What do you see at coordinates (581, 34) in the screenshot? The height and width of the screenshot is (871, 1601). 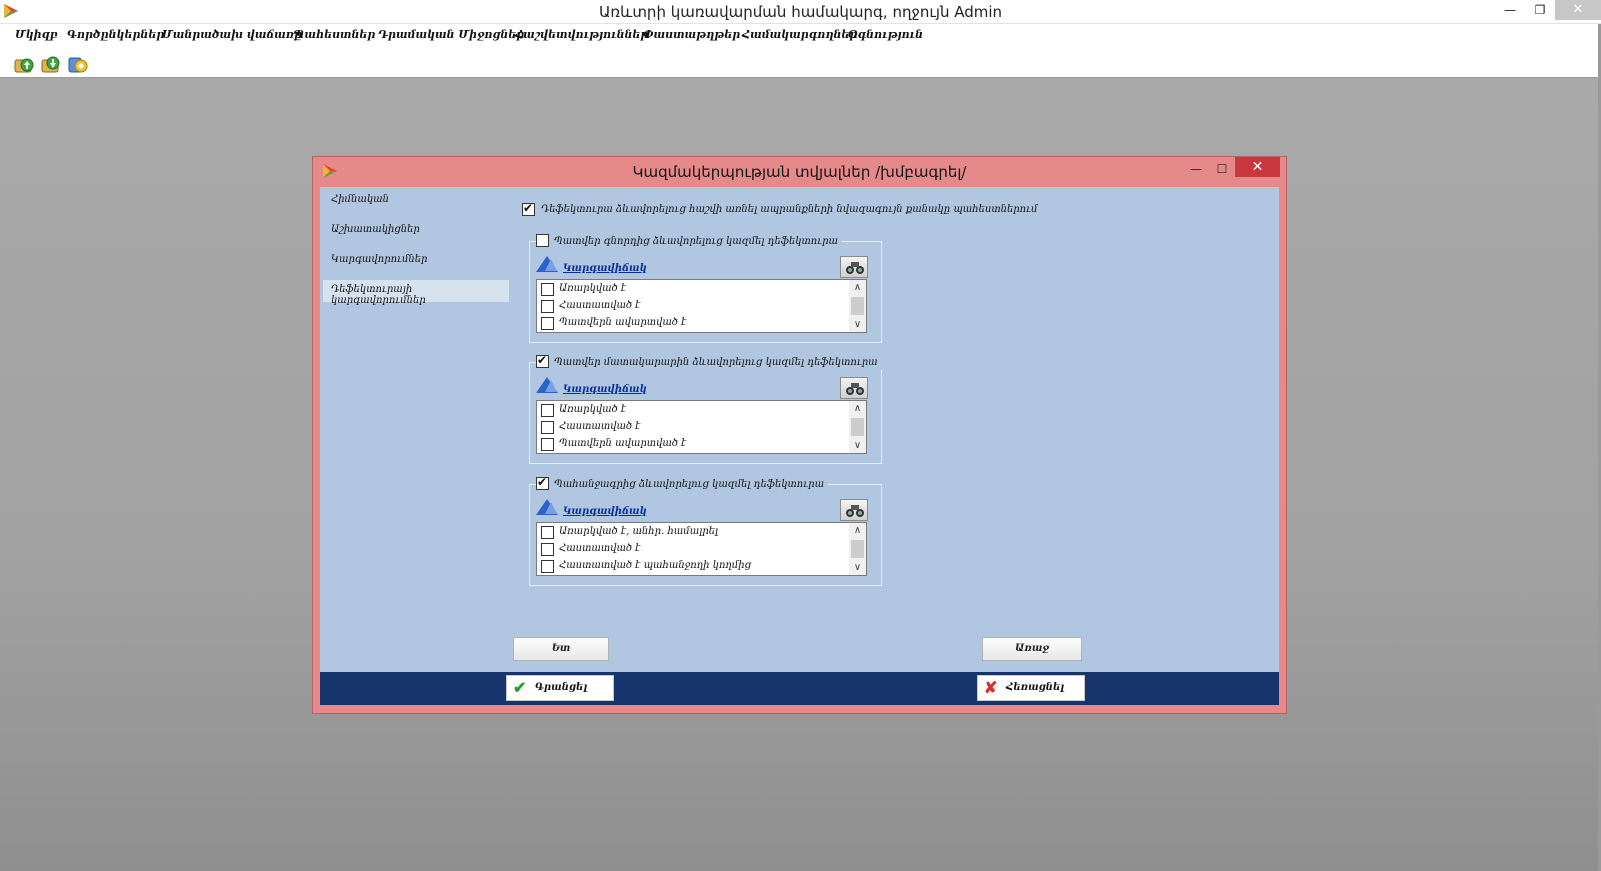 I see `menu-item-reports: Հաշվետվություններ` at bounding box center [581, 34].